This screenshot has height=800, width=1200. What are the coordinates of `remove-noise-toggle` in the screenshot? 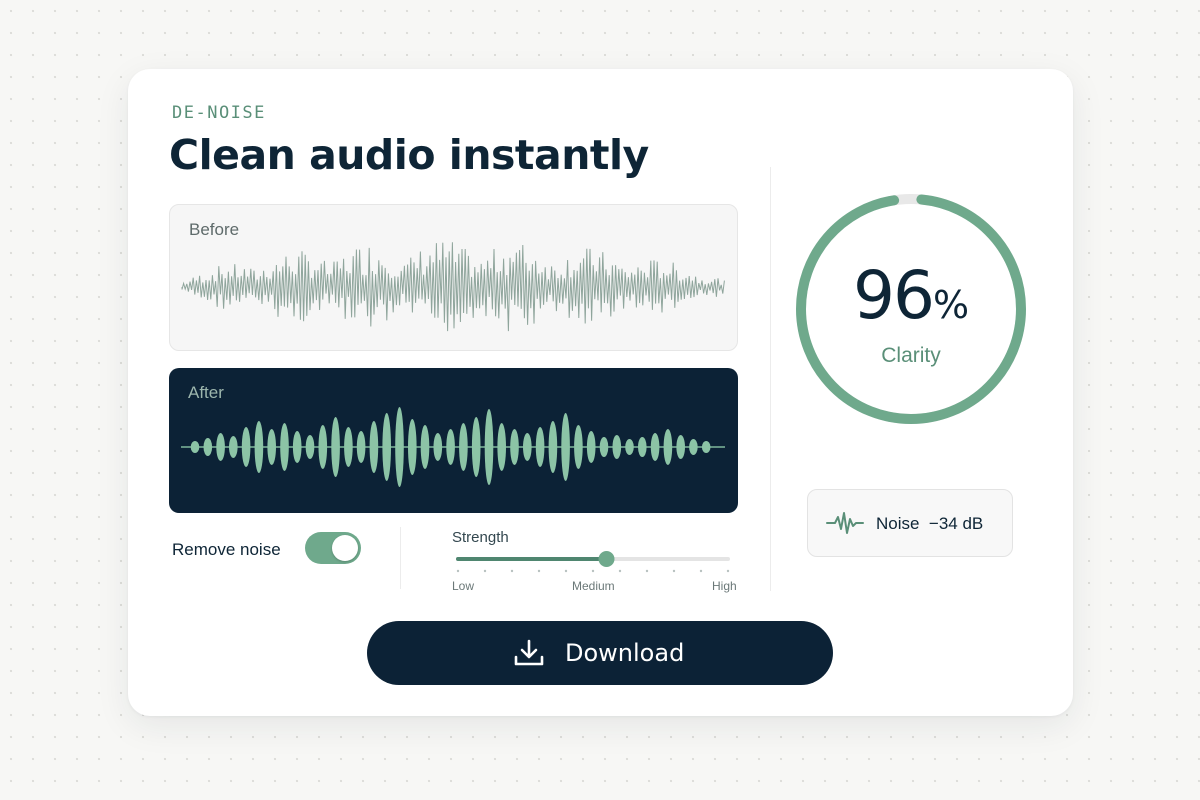 It's located at (333, 548).